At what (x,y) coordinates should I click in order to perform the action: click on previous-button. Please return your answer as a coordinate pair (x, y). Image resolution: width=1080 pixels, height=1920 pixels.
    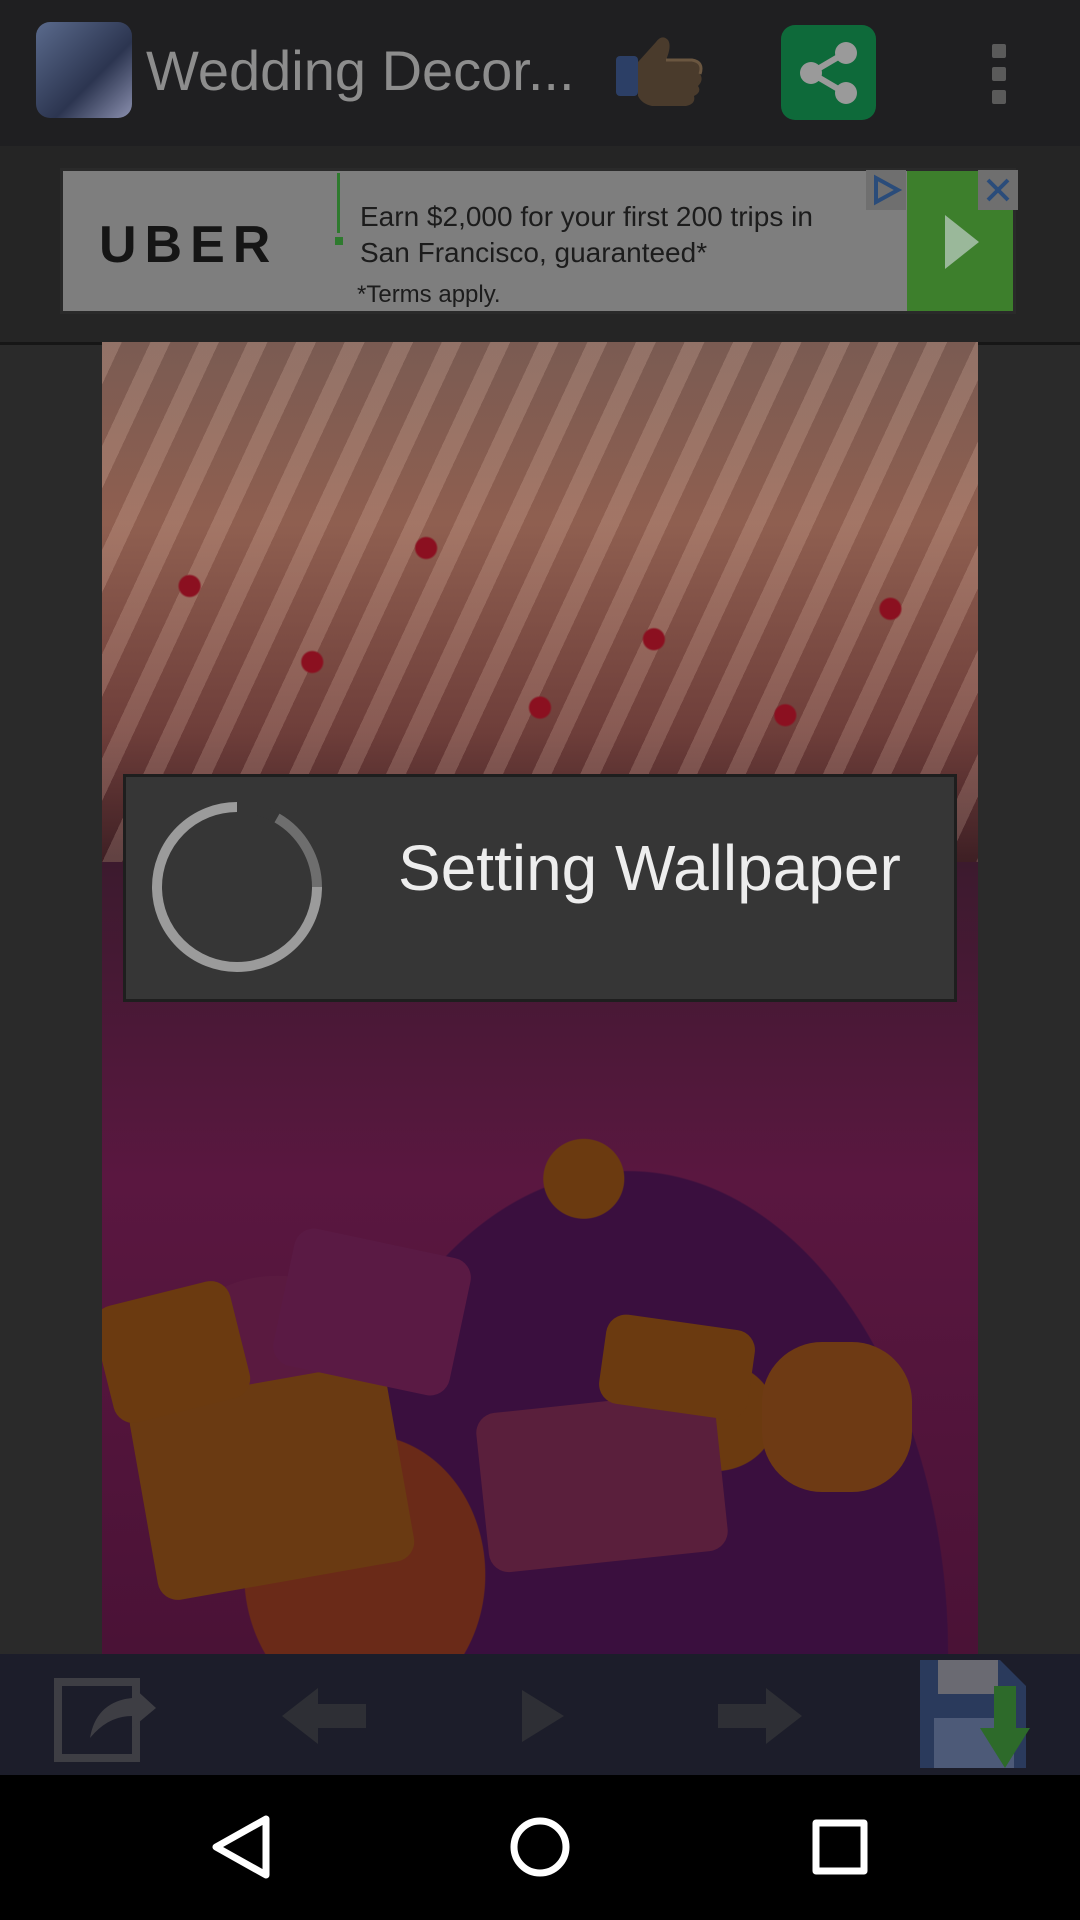
    Looking at the image, I should click on (324, 1716).